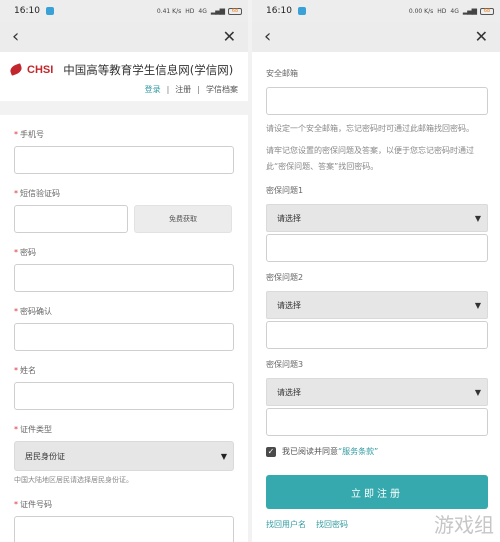  Describe the element at coordinates (377, 305) in the screenshot. I see `q2-select: 请选择 ▼` at that location.